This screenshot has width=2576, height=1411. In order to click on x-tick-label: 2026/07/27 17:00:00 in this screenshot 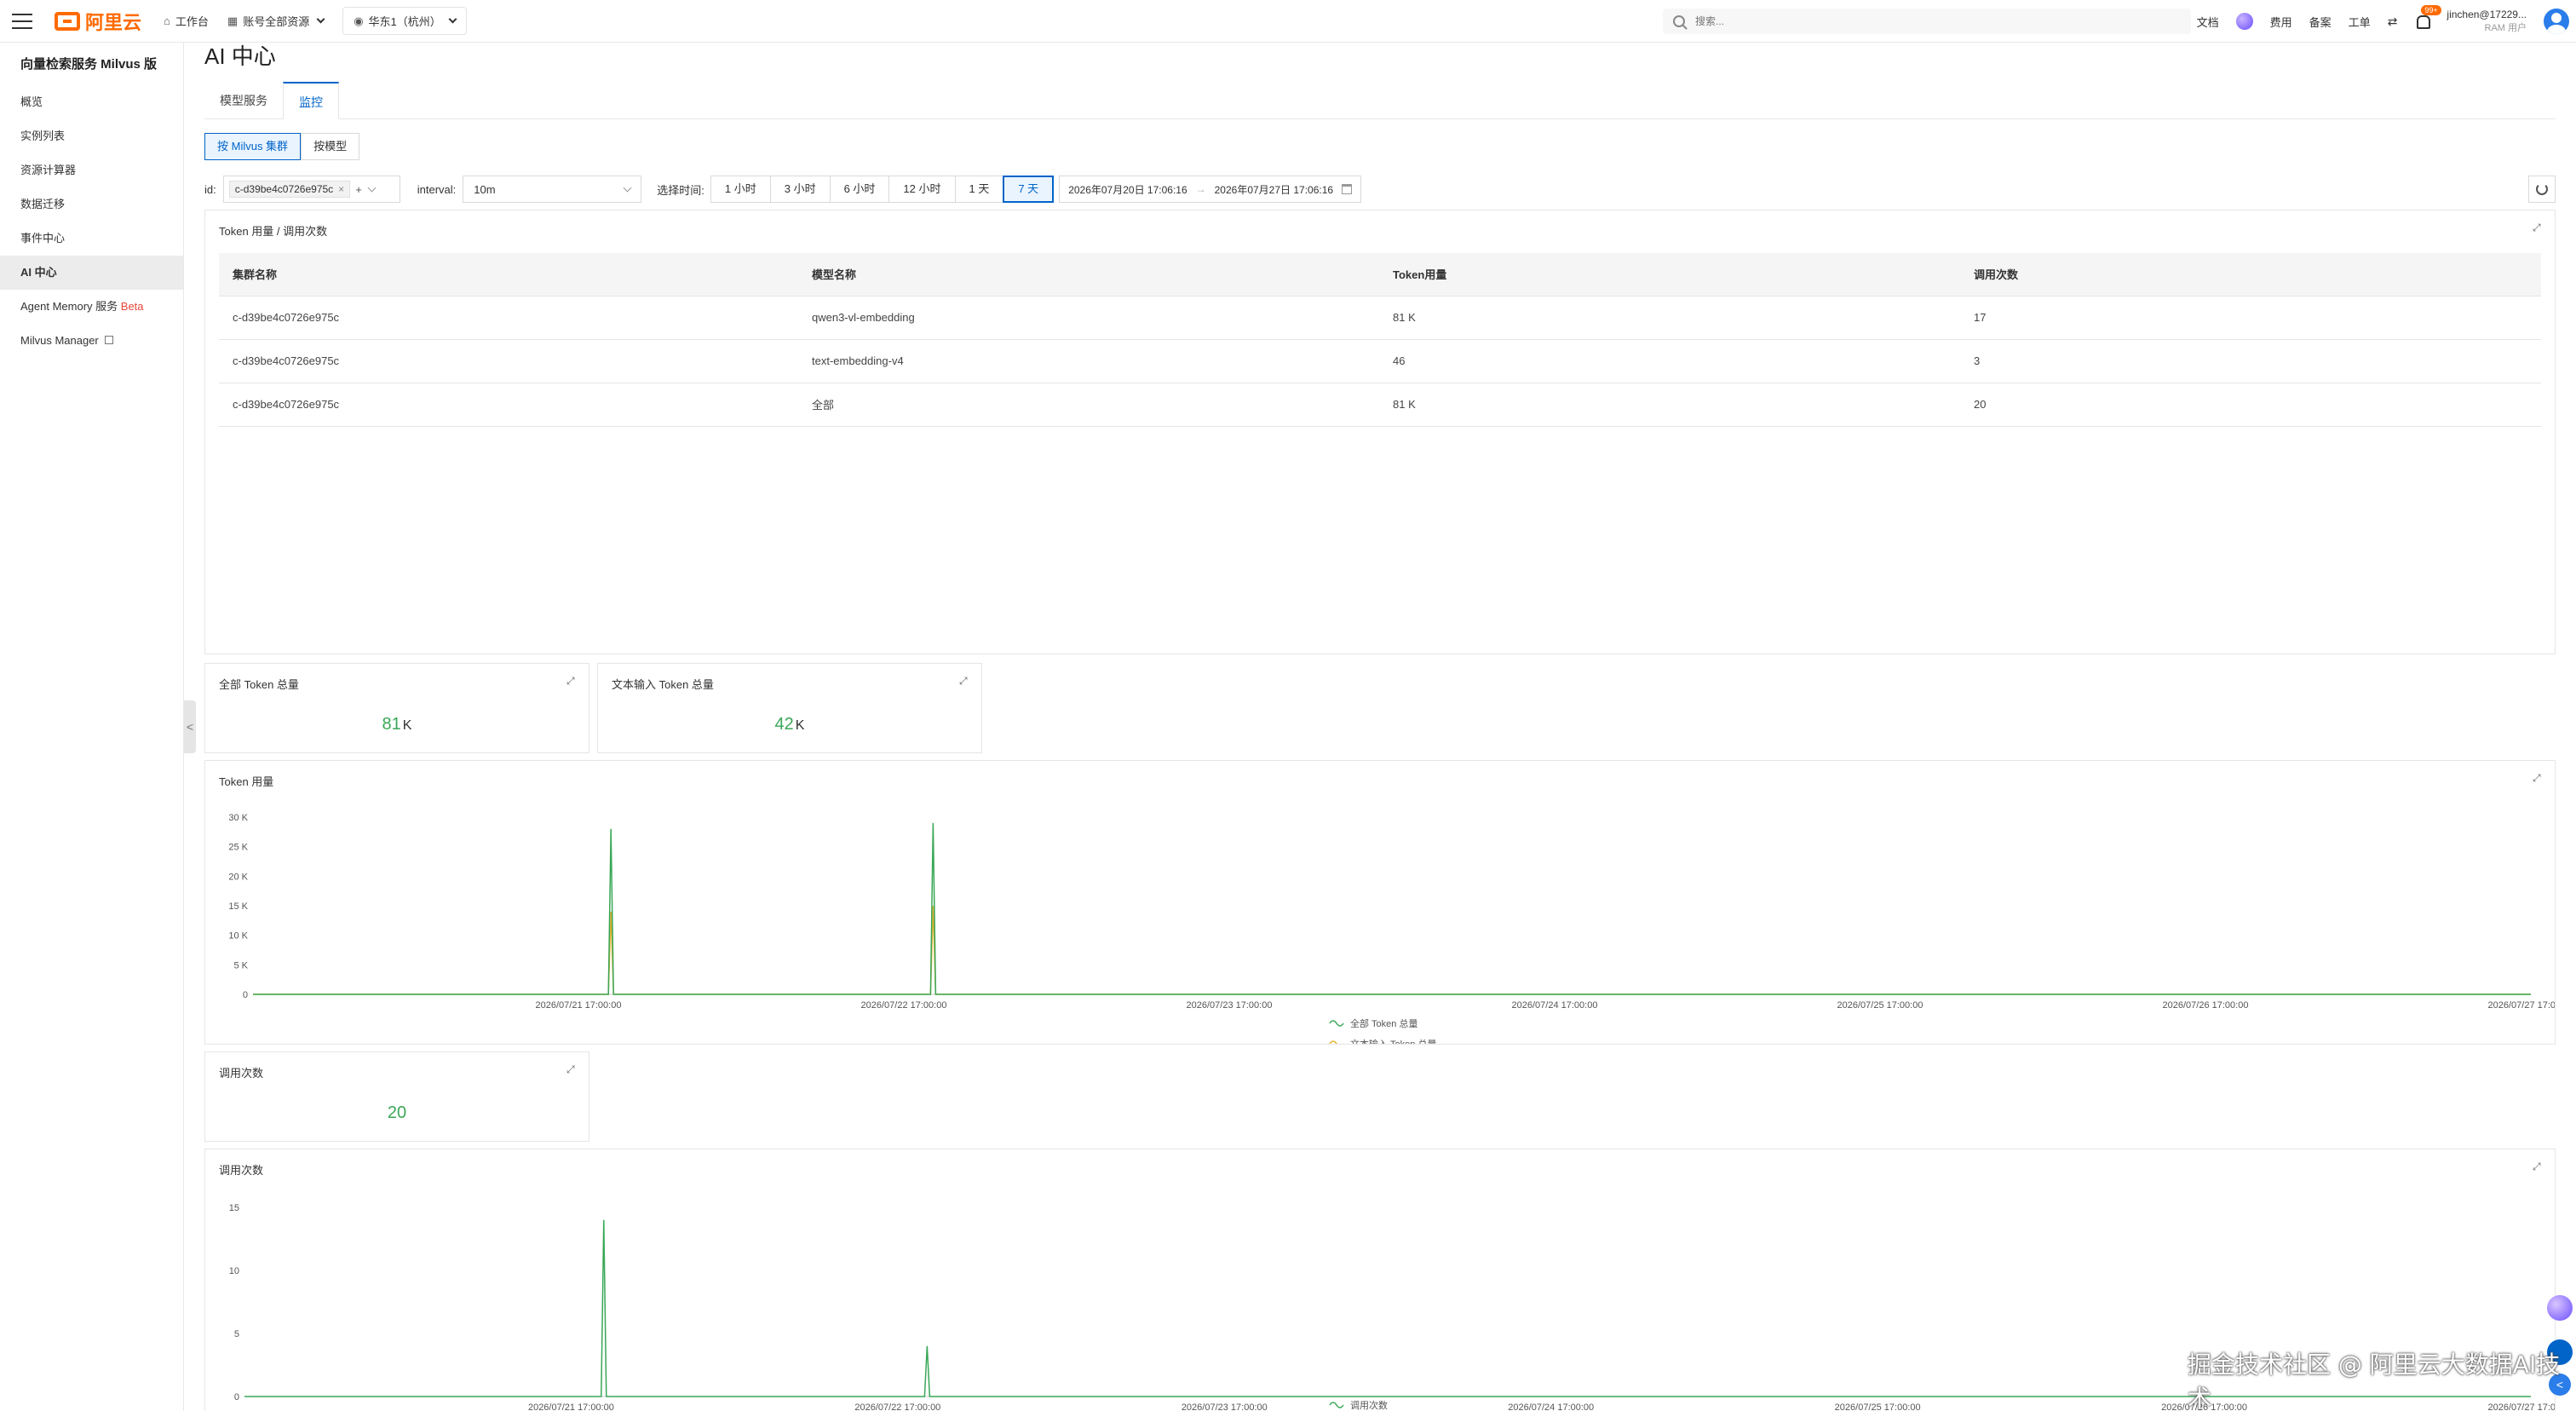, I will do `click(2521, 1005)`.